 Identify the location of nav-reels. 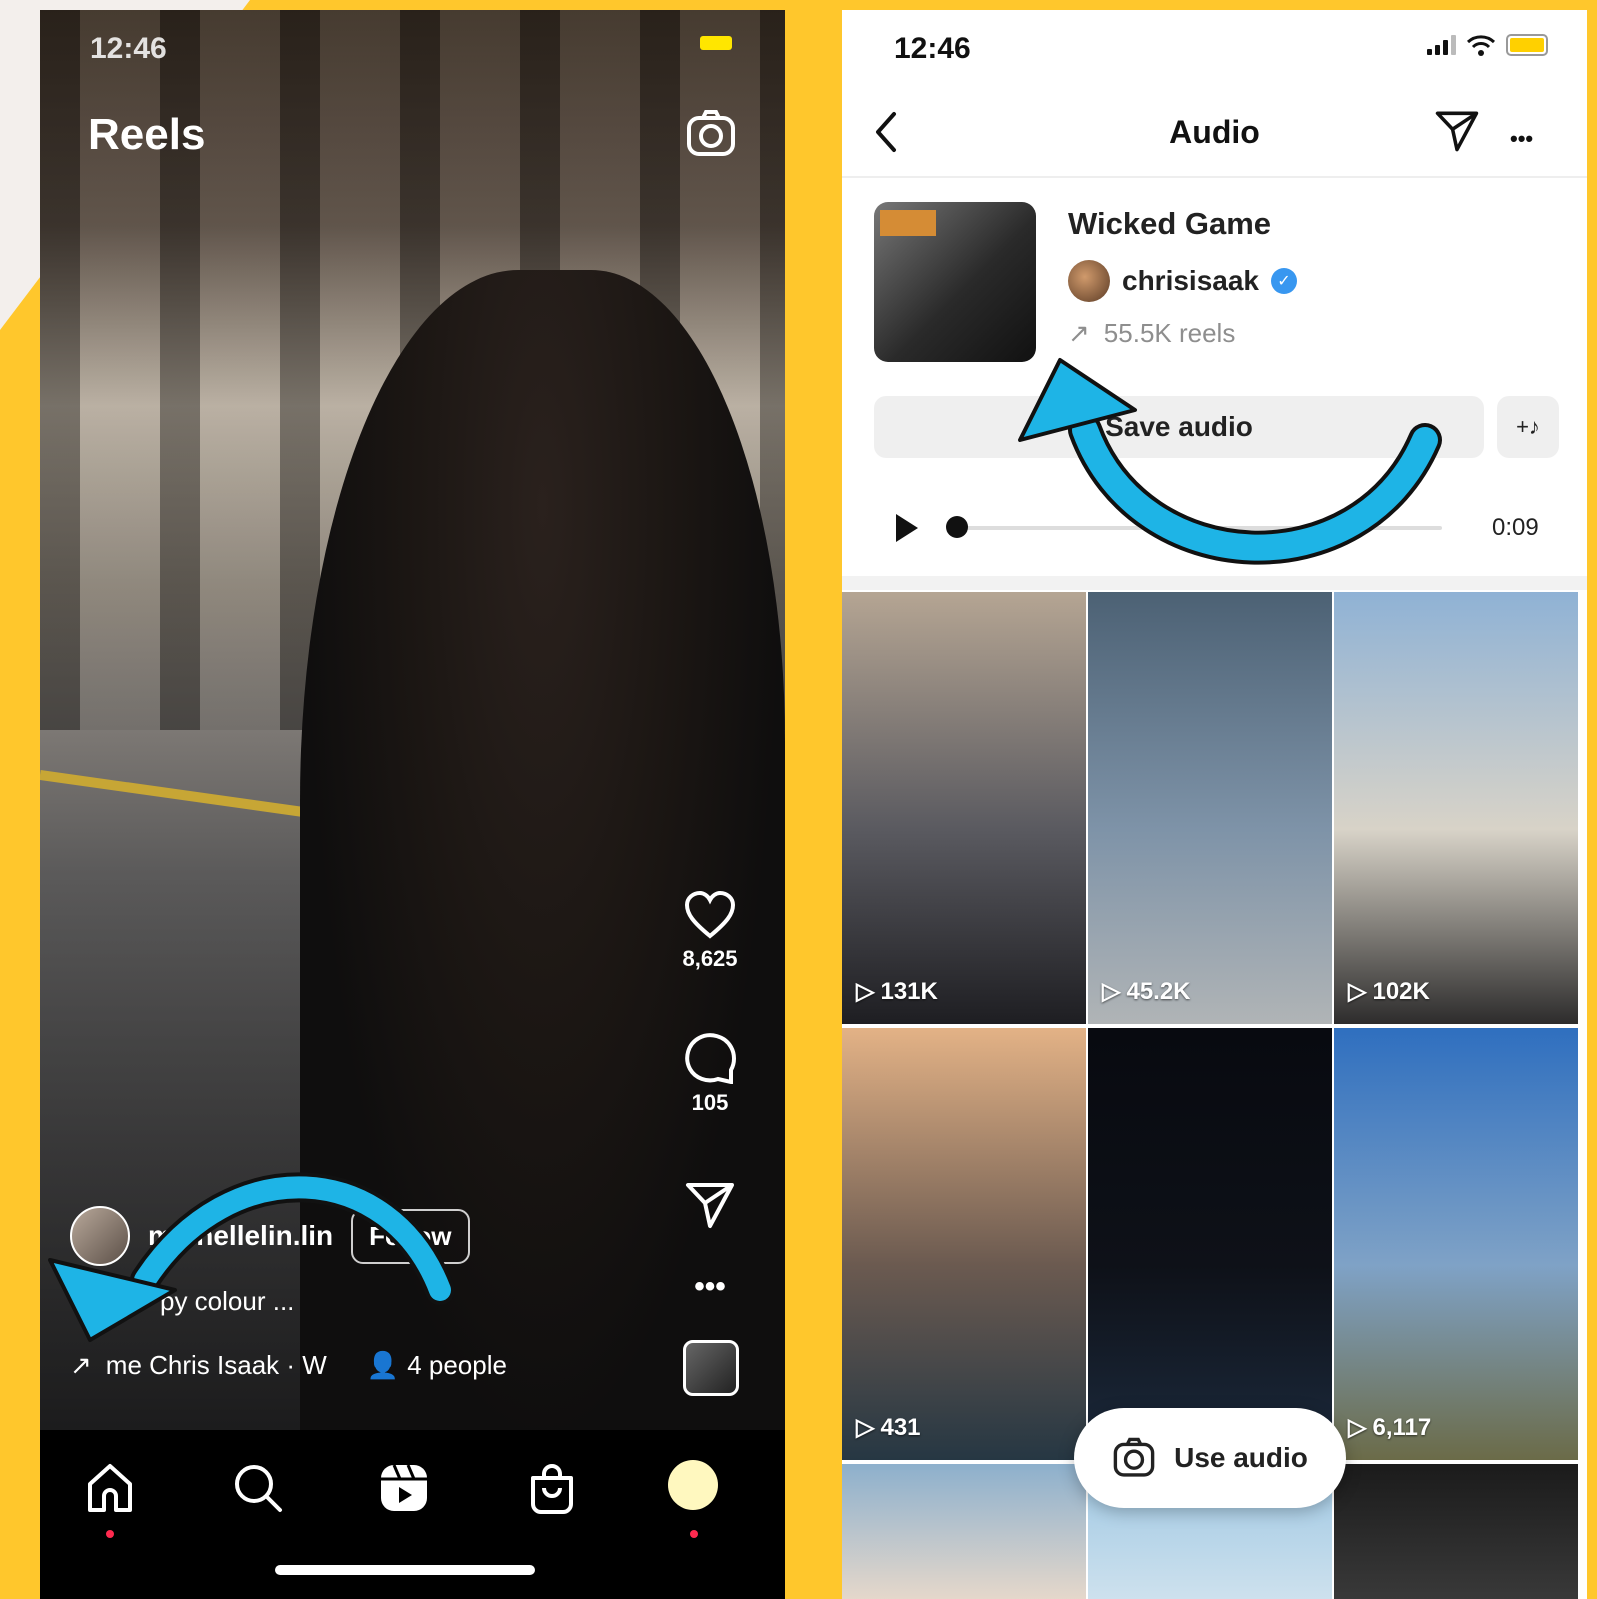
(406, 1490).